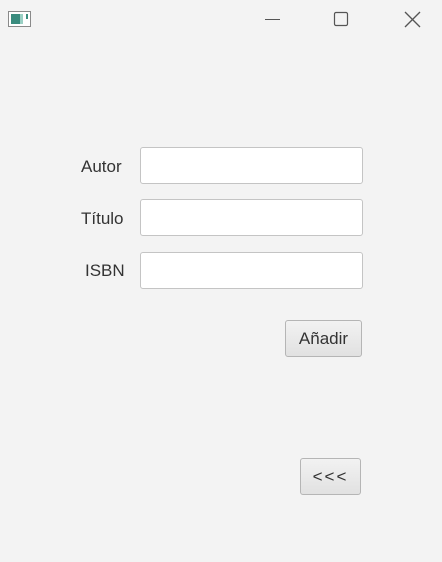 The width and height of the screenshot is (442, 562). I want to click on back-button: <<<, so click(330, 476).